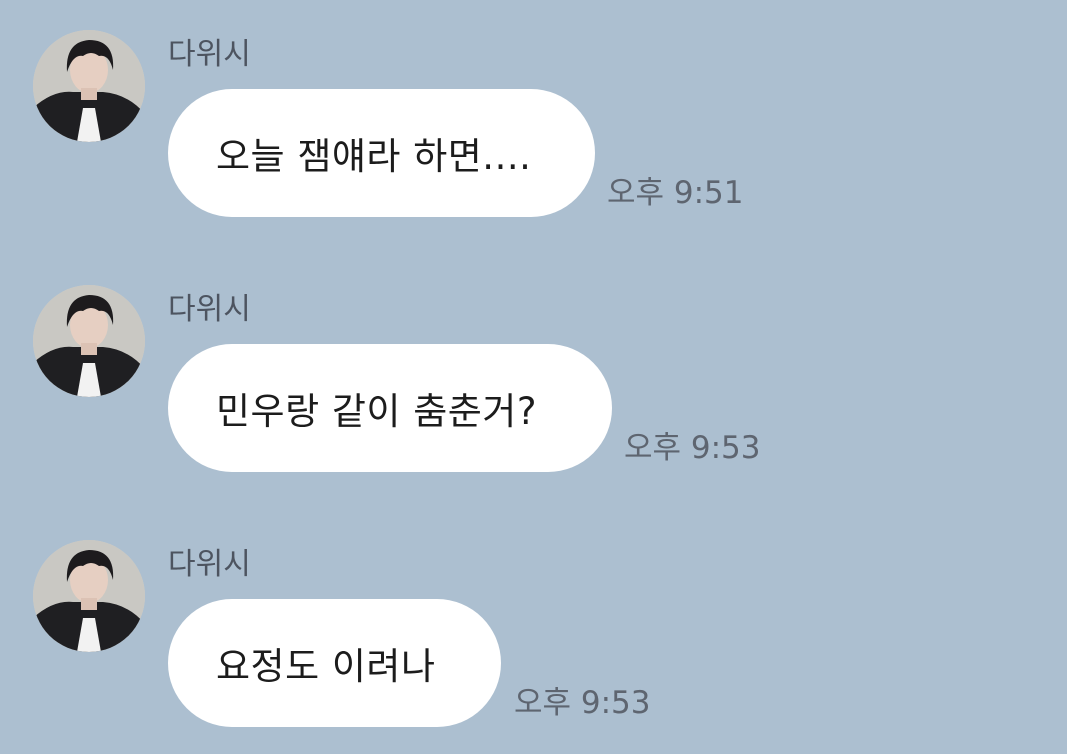 The height and width of the screenshot is (754, 1067). I want to click on message-bubble: 요정도 이려나, so click(334, 663).